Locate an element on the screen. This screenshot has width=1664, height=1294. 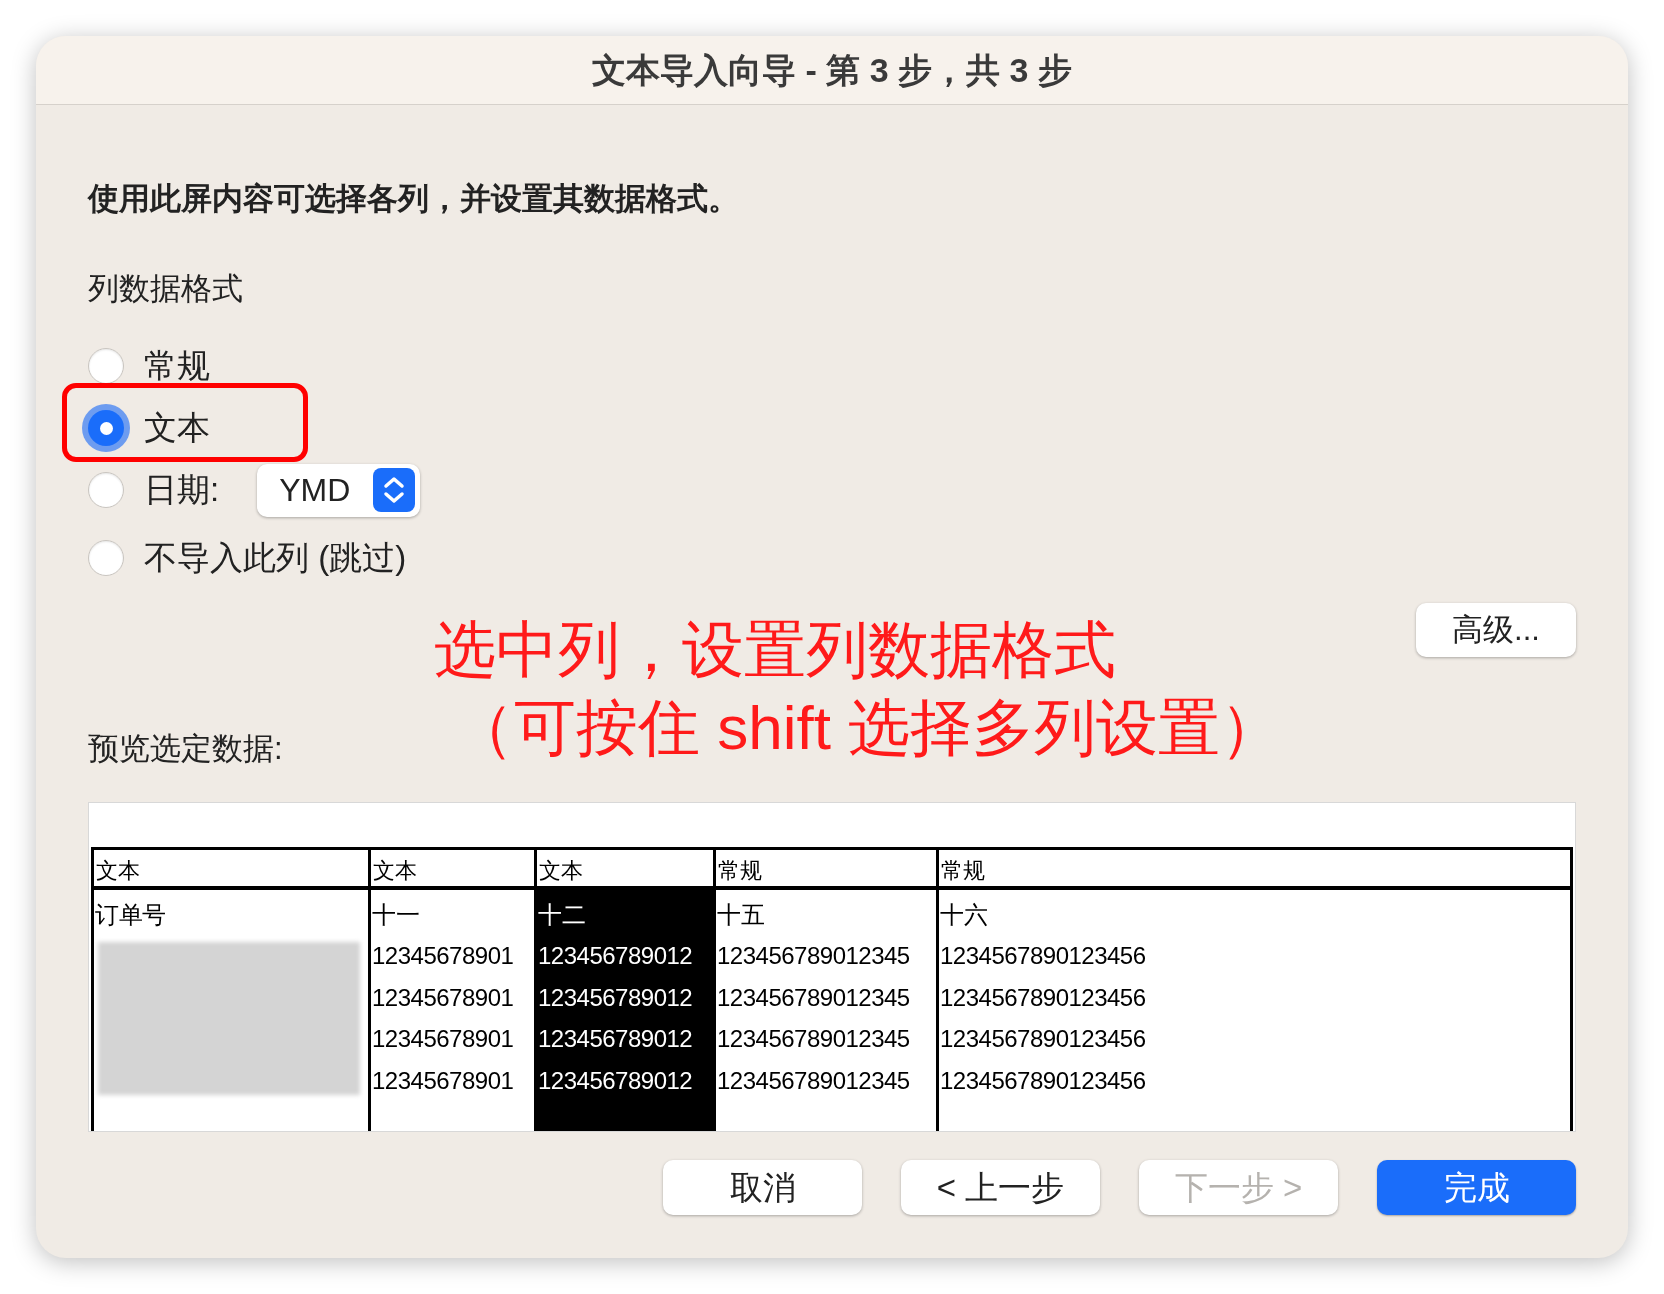
dialog-button: 取消 is located at coordinates (762, 1187).